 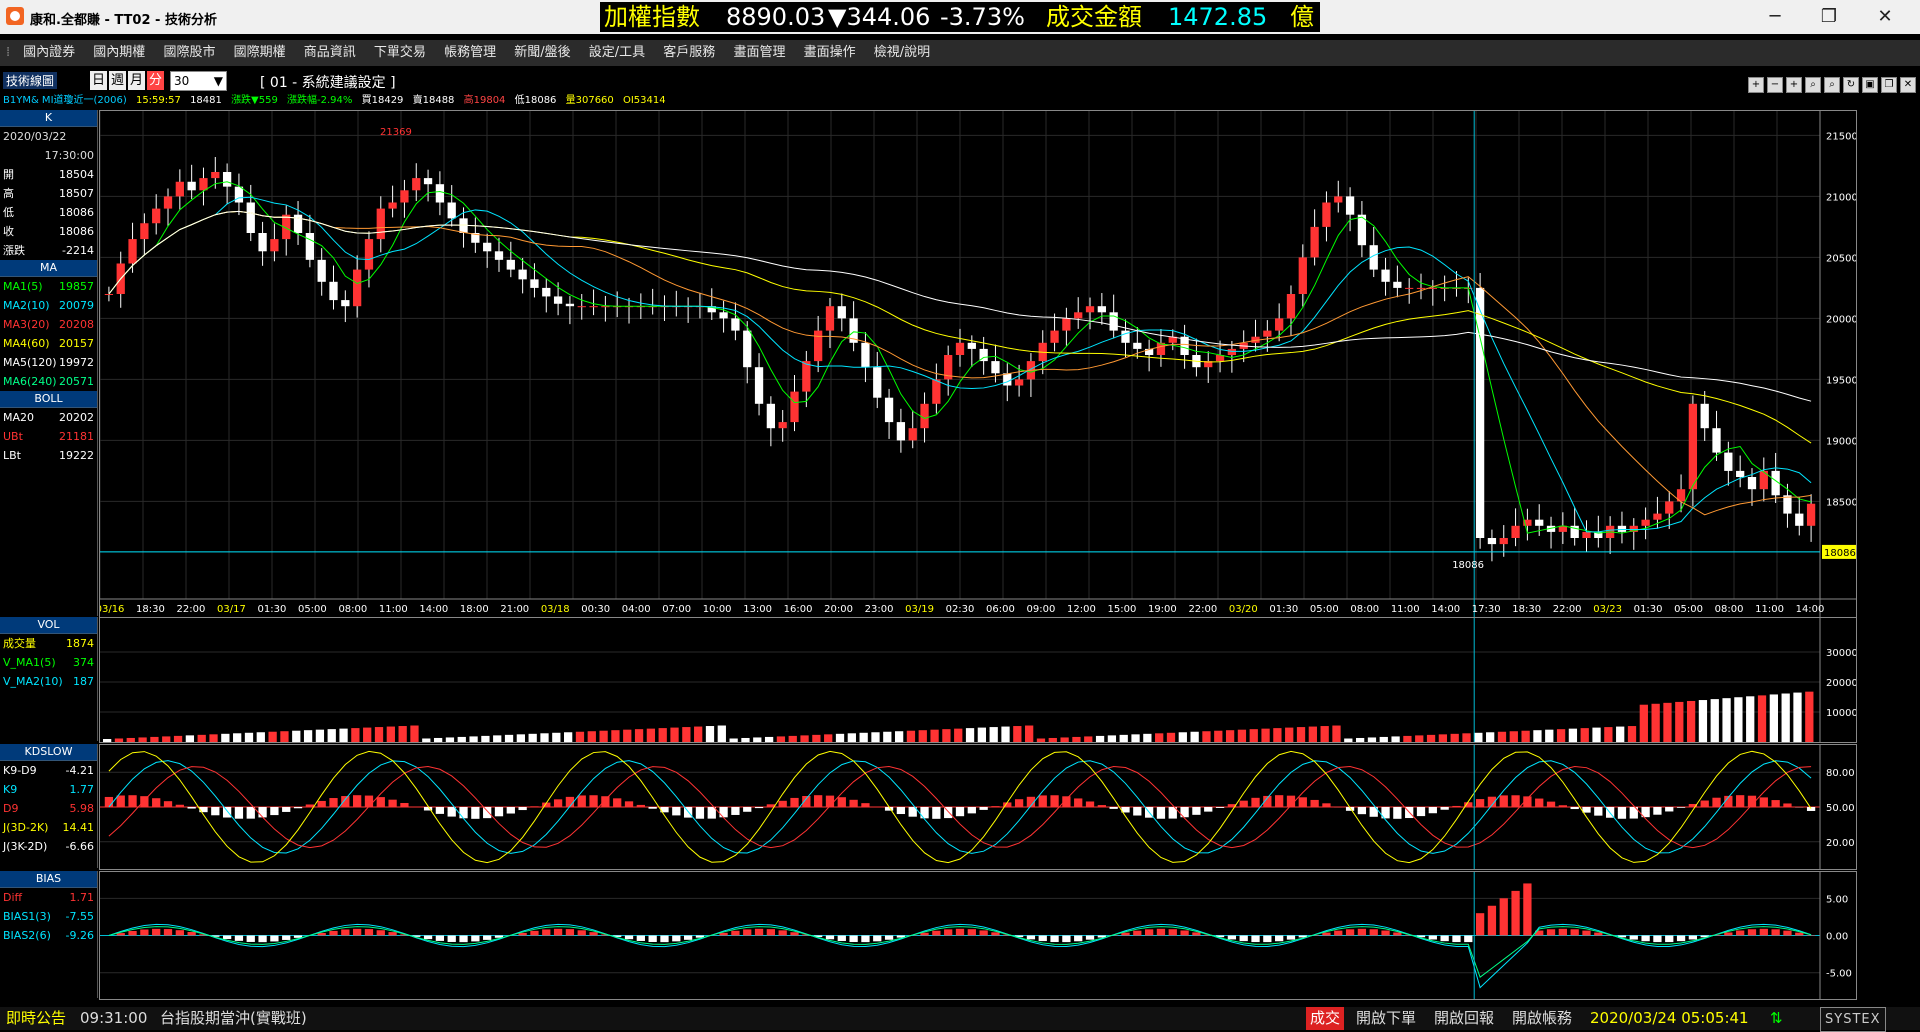 I want to click on period-day-button: 日, so click(x=98, y=80).